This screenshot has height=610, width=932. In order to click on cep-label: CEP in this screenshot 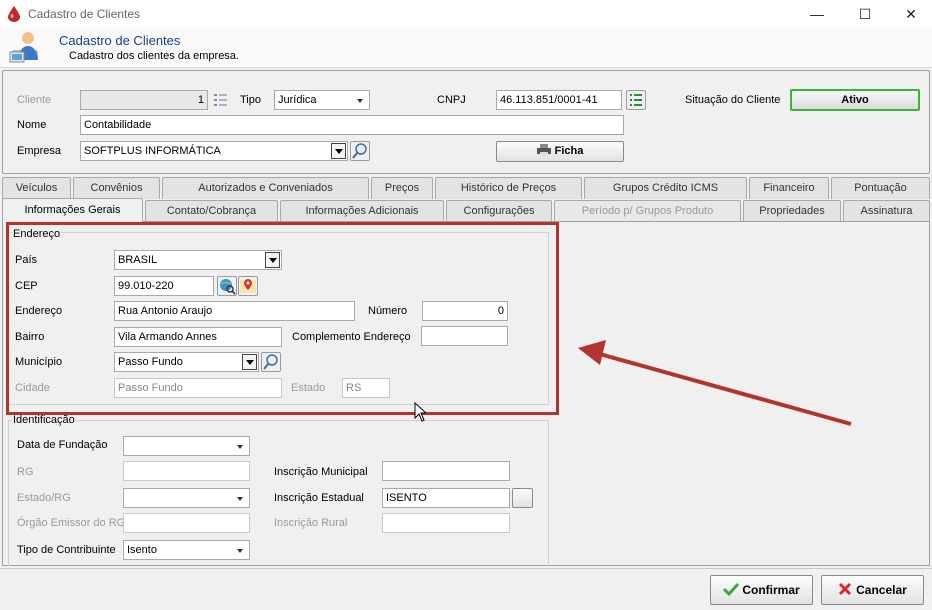, I will do `click(26, 286)`.